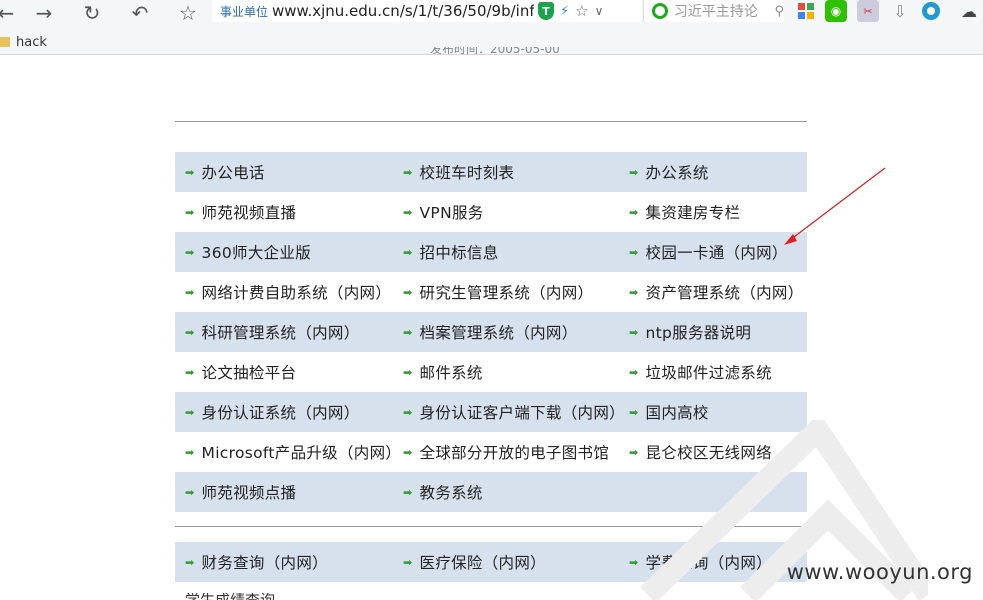 Image resolution: width=983 pixels, height=600 pixels. Describe the element at coordinates (835, 206) in the screenshot. I see `annotation-arrow` at that location.